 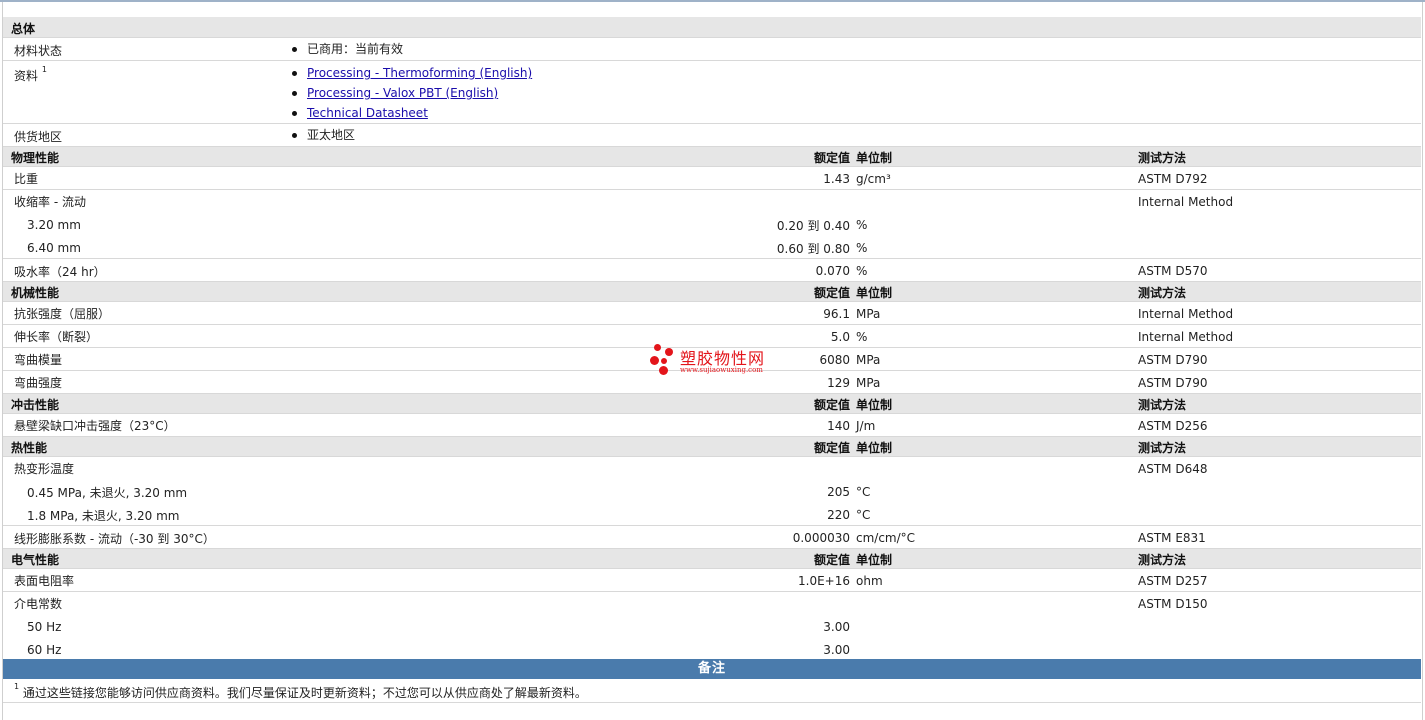 What do you see at coordinates (1173, 271) in the screenshot?
I see `test-method: ASTM D570` at bounding box center [1173, 271].